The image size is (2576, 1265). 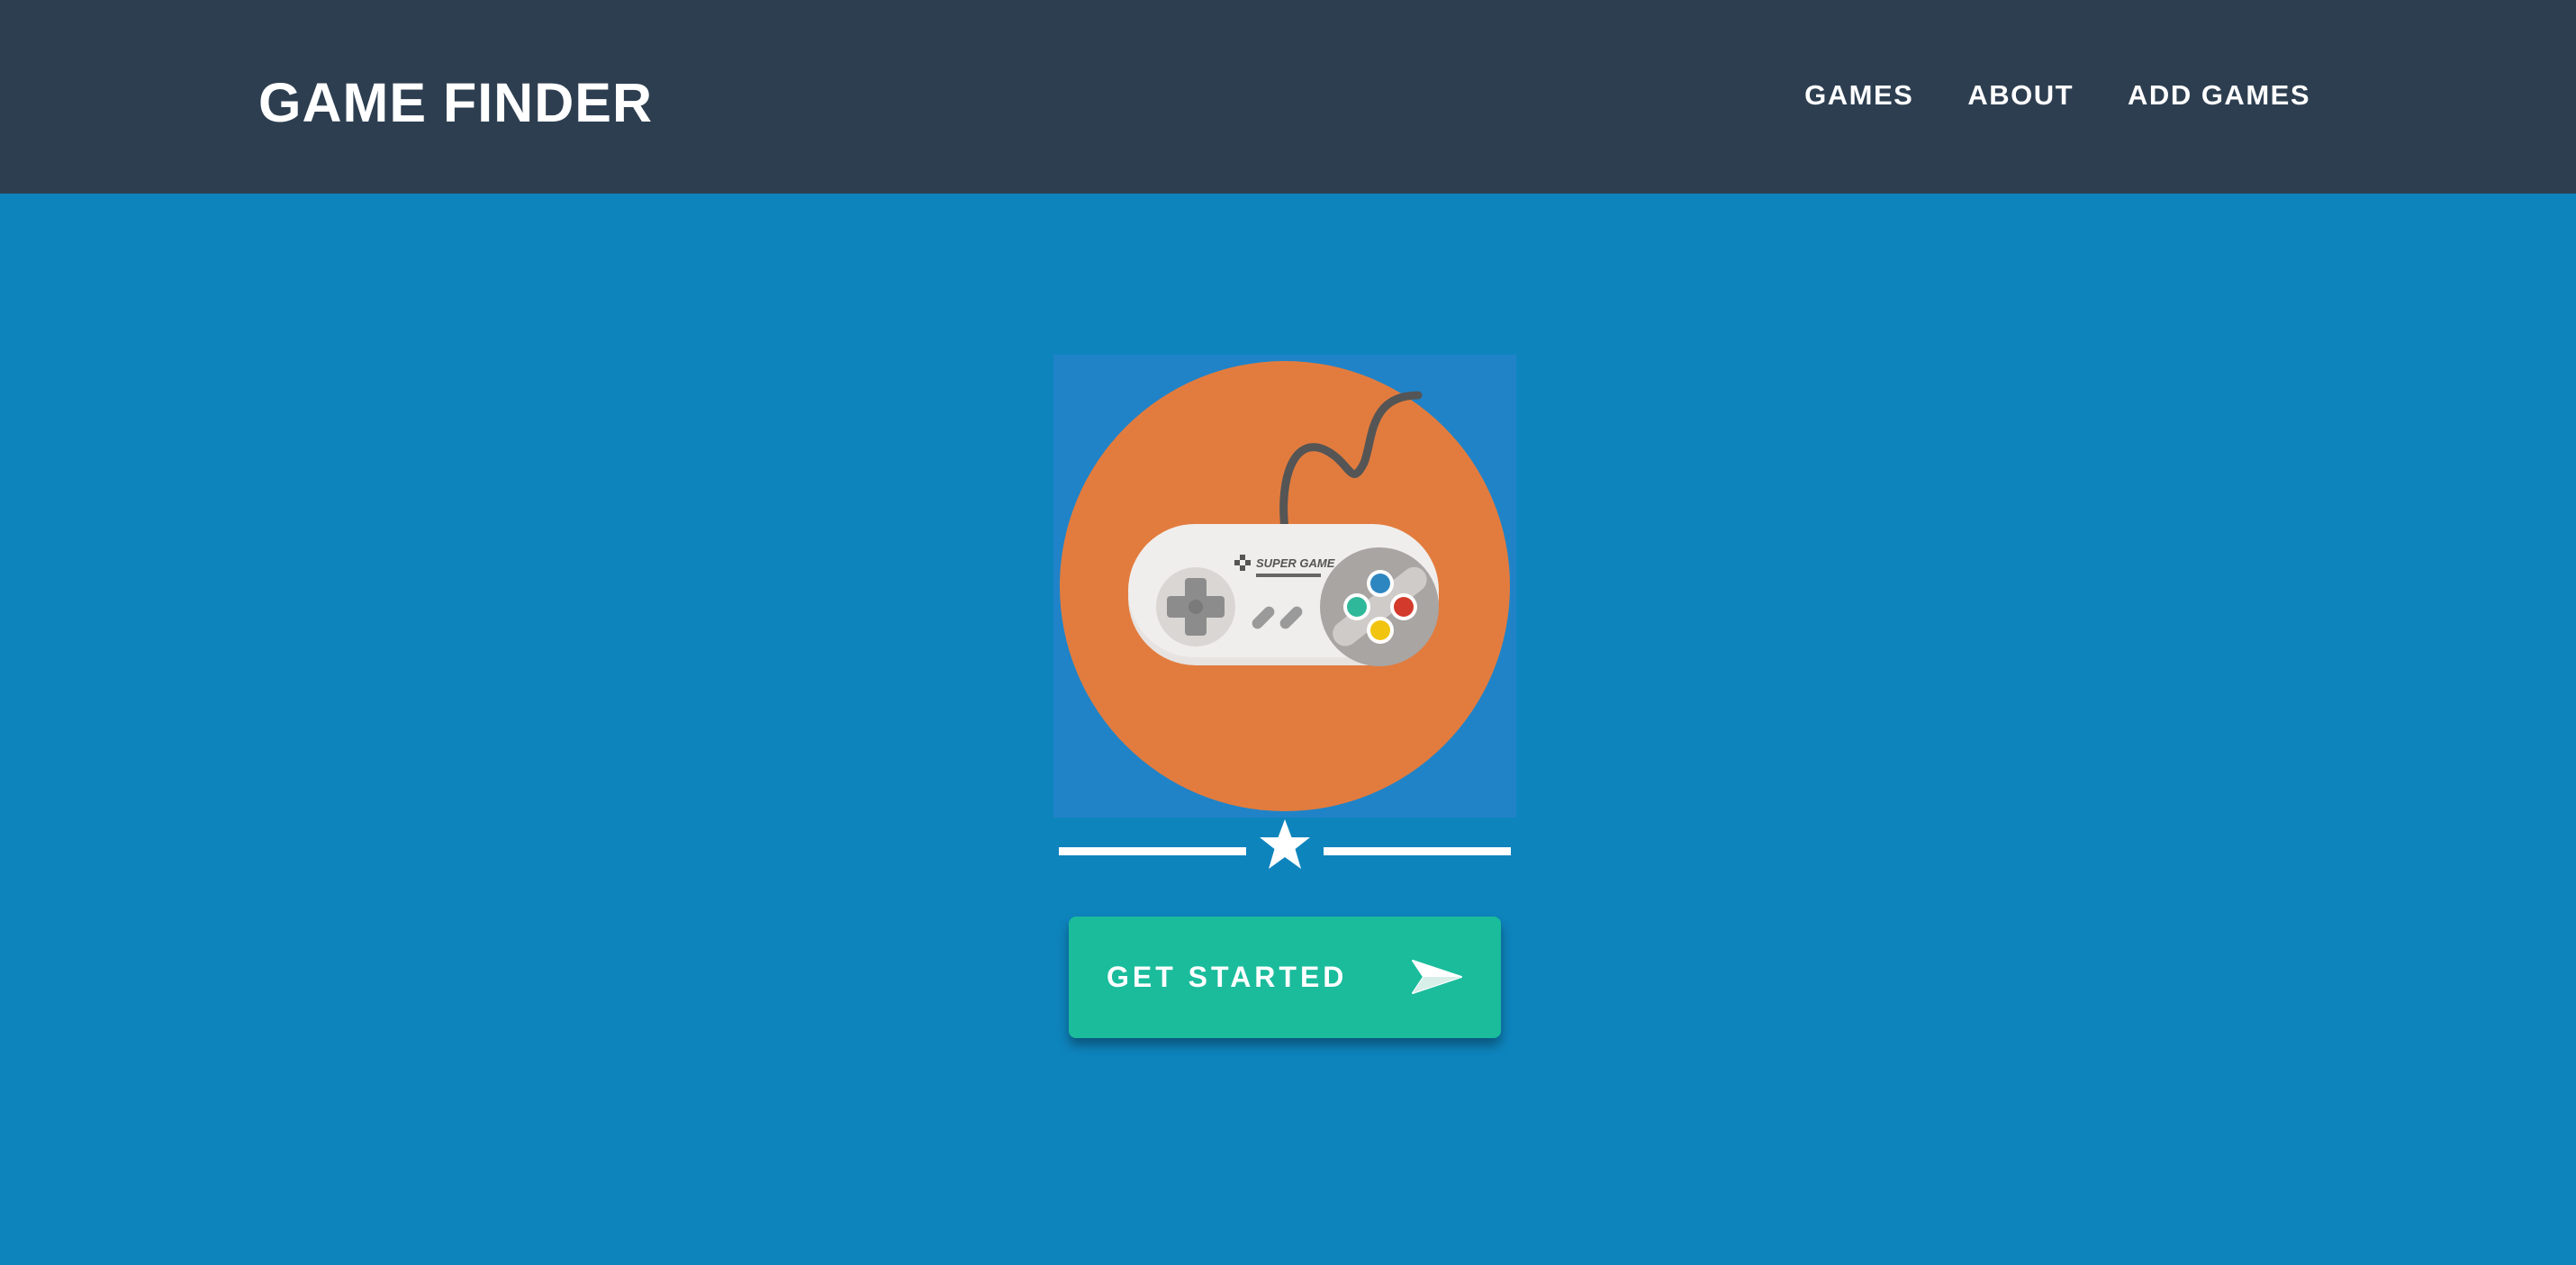 I want to click on nav-link-add-games: ADD GAMES, so click(x=2219, y=95).